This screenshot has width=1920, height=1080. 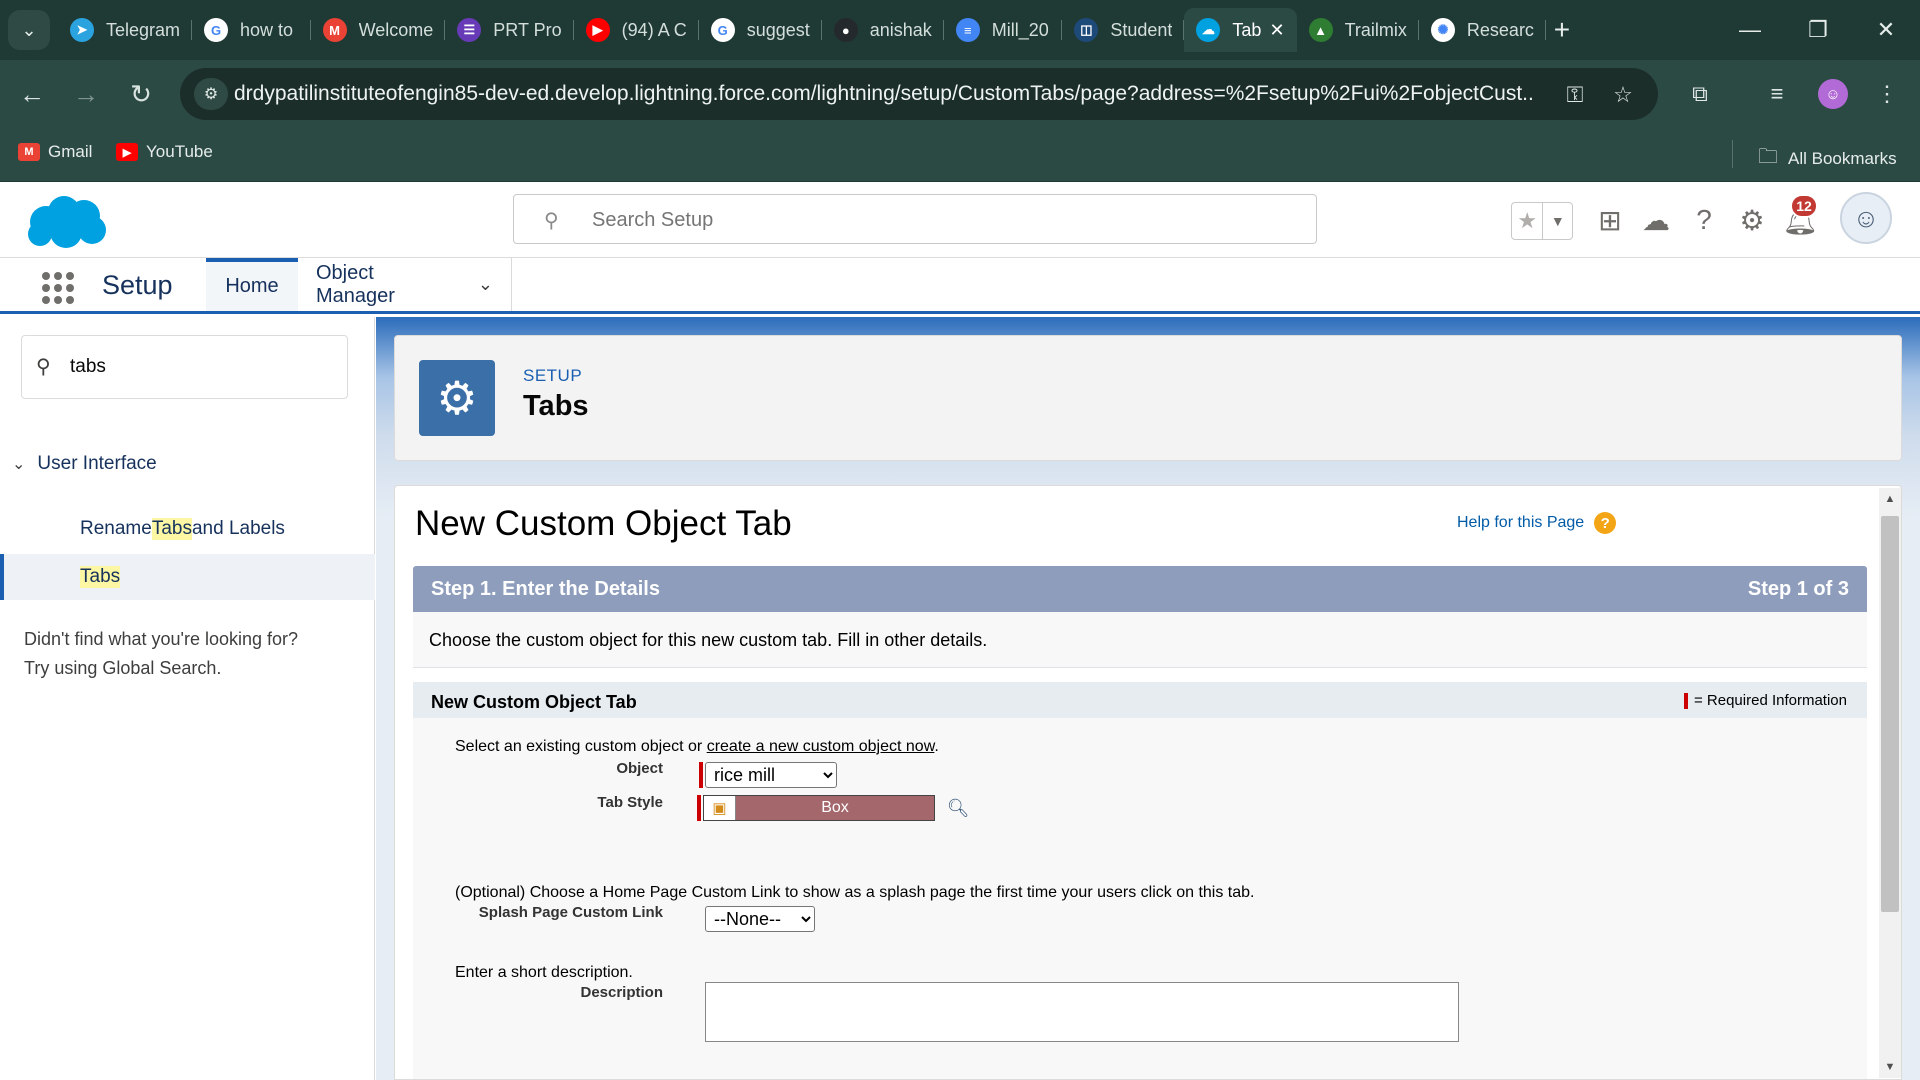 What do you see at coordinates (1082, 1012) in the screenshot?
I see `description-textarea` at bounding box center [1082, 1012].